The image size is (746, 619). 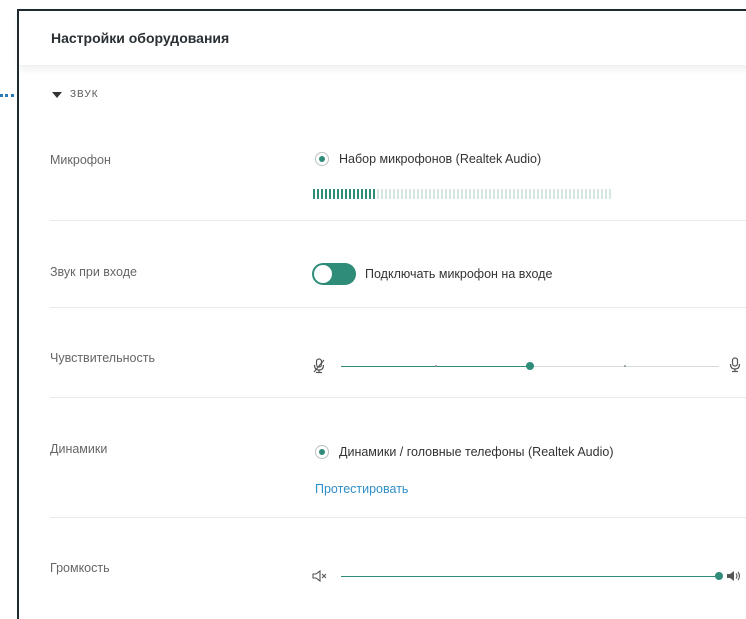 I want to click on sensitivity-slider, so click(x=530, y=367).